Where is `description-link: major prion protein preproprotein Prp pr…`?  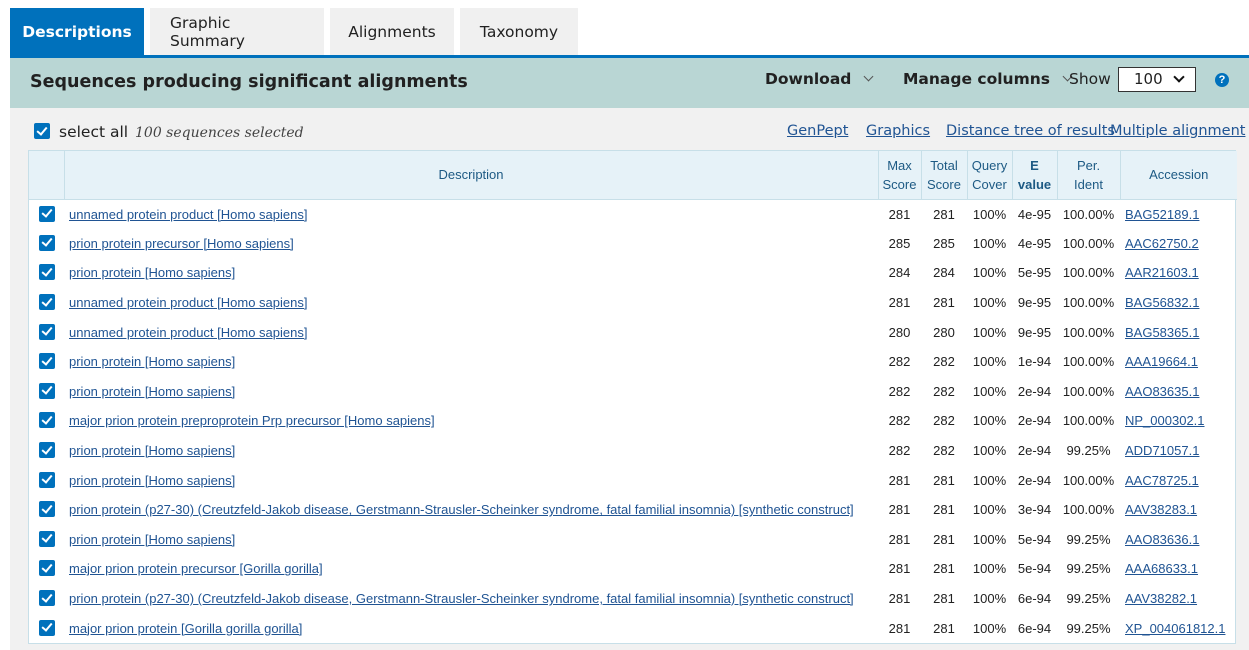 description-link: major prion protein preproprotein Prp pr… is located at coordinates (252, 420).